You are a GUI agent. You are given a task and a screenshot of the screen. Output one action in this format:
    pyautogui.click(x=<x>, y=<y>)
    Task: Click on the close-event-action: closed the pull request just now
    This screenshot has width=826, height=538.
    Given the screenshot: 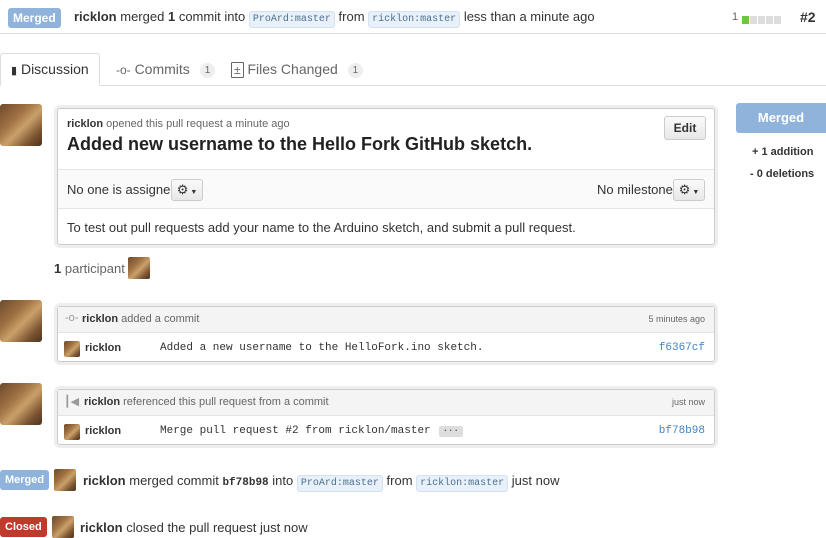 What is the action you would take?
    pyautogui.click(x=217, y=527)
    